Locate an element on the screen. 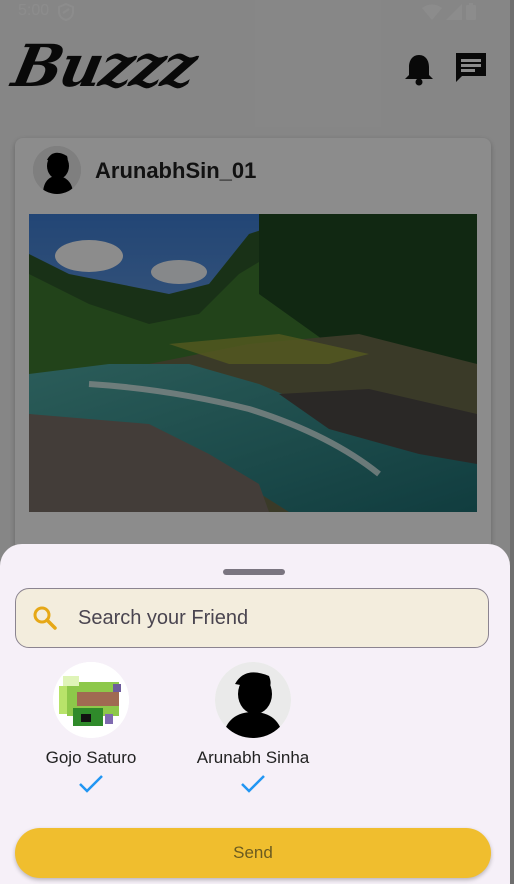 The height and width of the screenshot is (884, 514). drag-handle is located at coordinates (254, 572).